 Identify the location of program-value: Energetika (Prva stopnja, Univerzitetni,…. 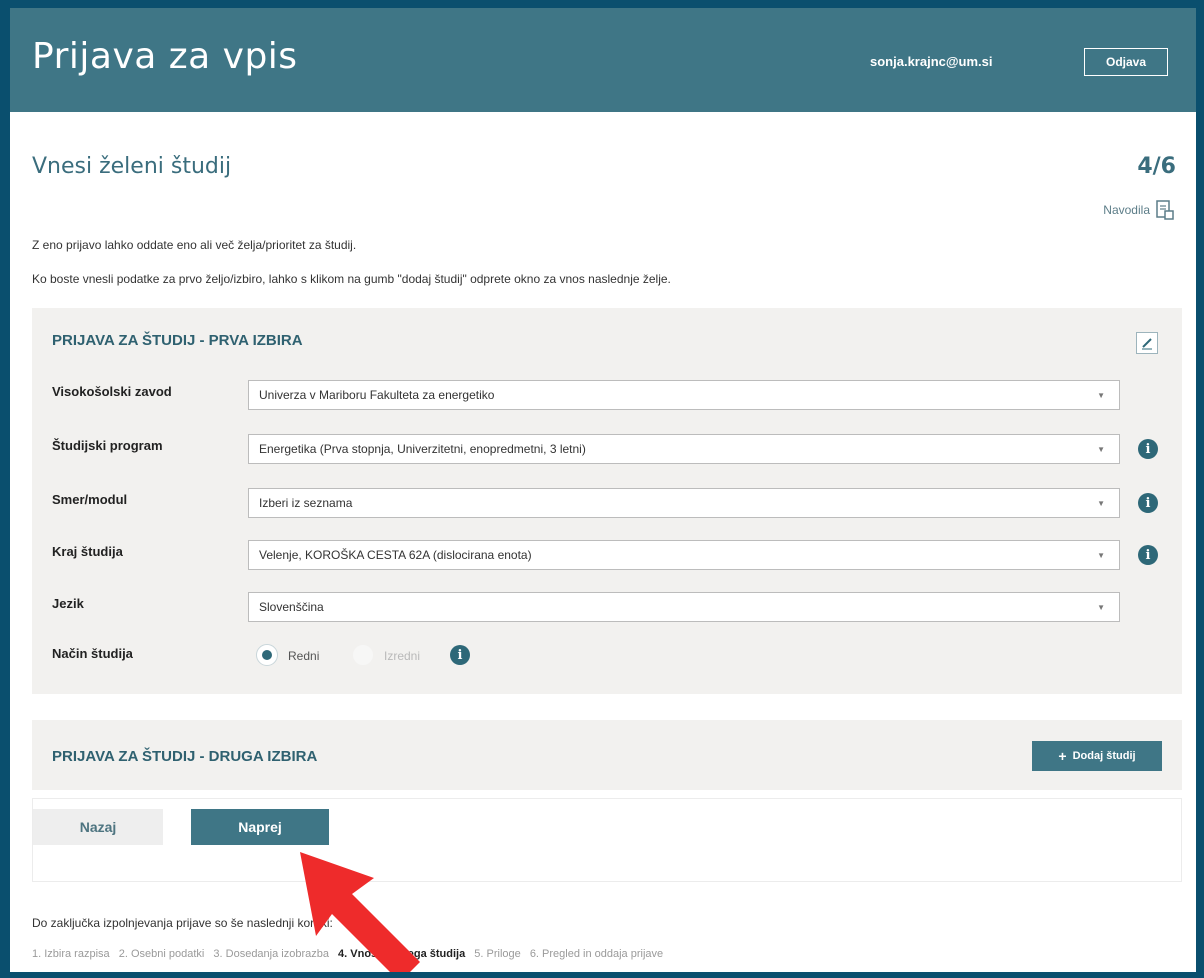
(422, 449).